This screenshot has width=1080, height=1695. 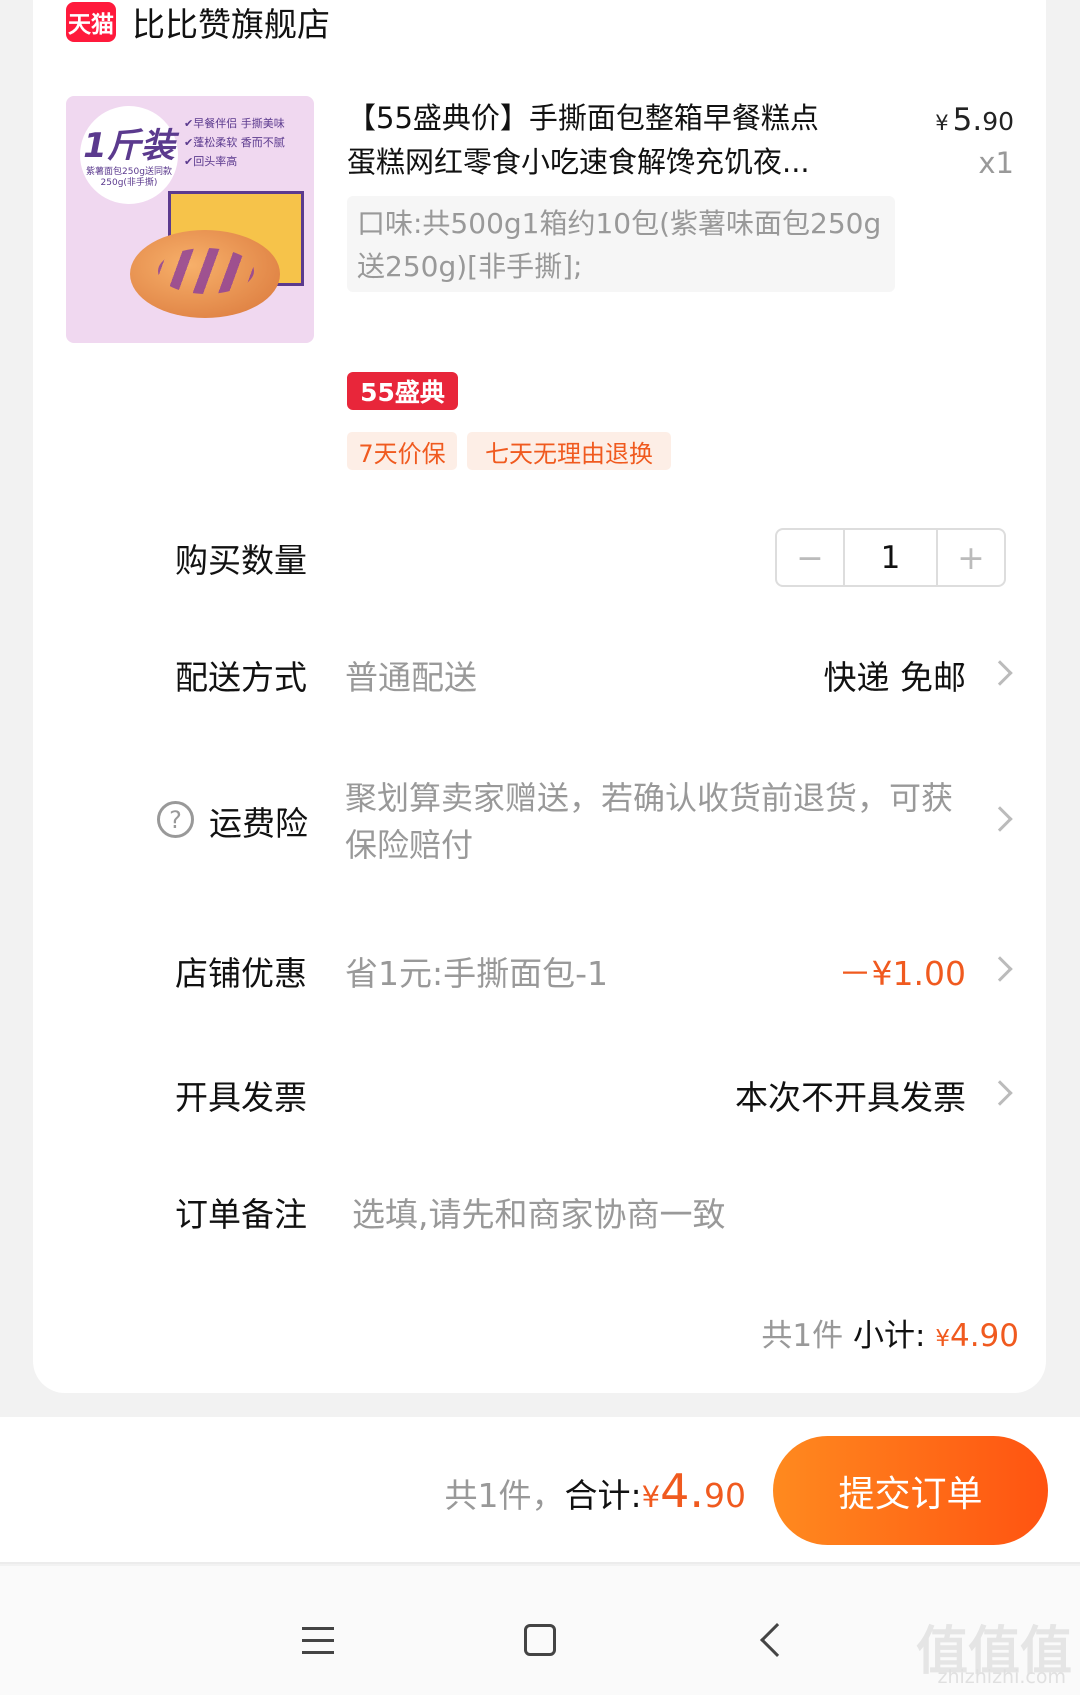 What do you see at coordinates (996, 163) in the screenshot?
I see `product-quantity: x1` at bounding box center [996, 163].